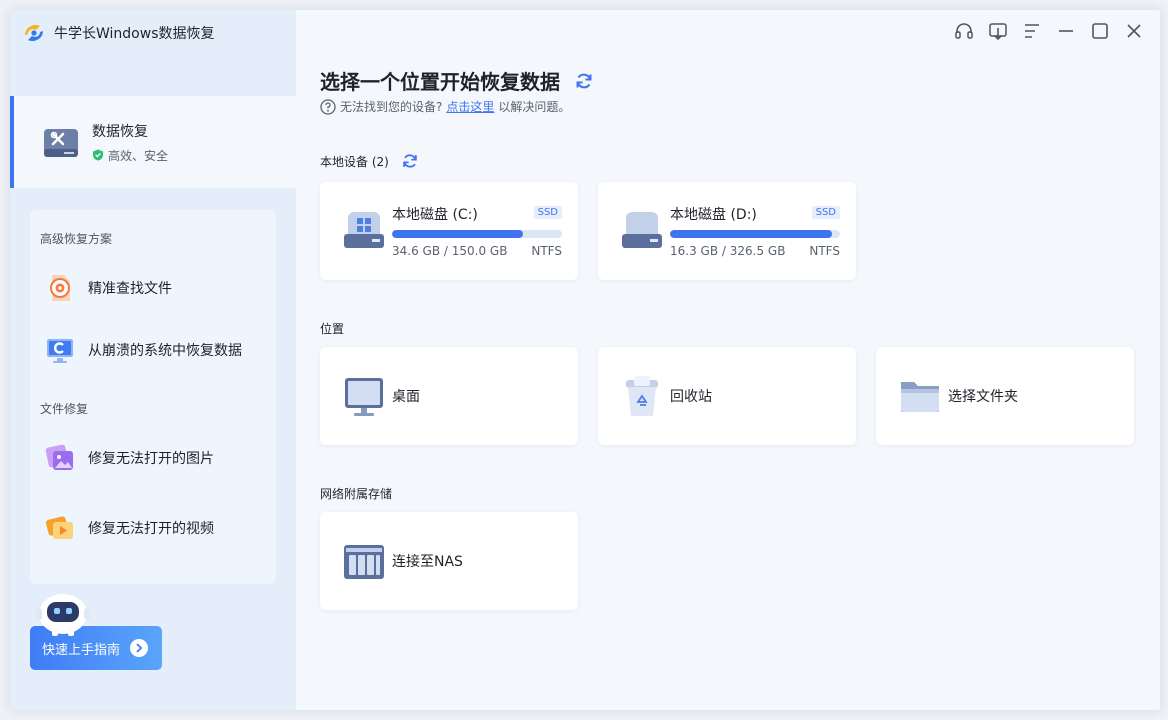 The height and width of the screenshot is (720, 1168). Describe the element at coordinates (120, 131) in the screenshot. I see `nav-title: 数据恢复` at that location.